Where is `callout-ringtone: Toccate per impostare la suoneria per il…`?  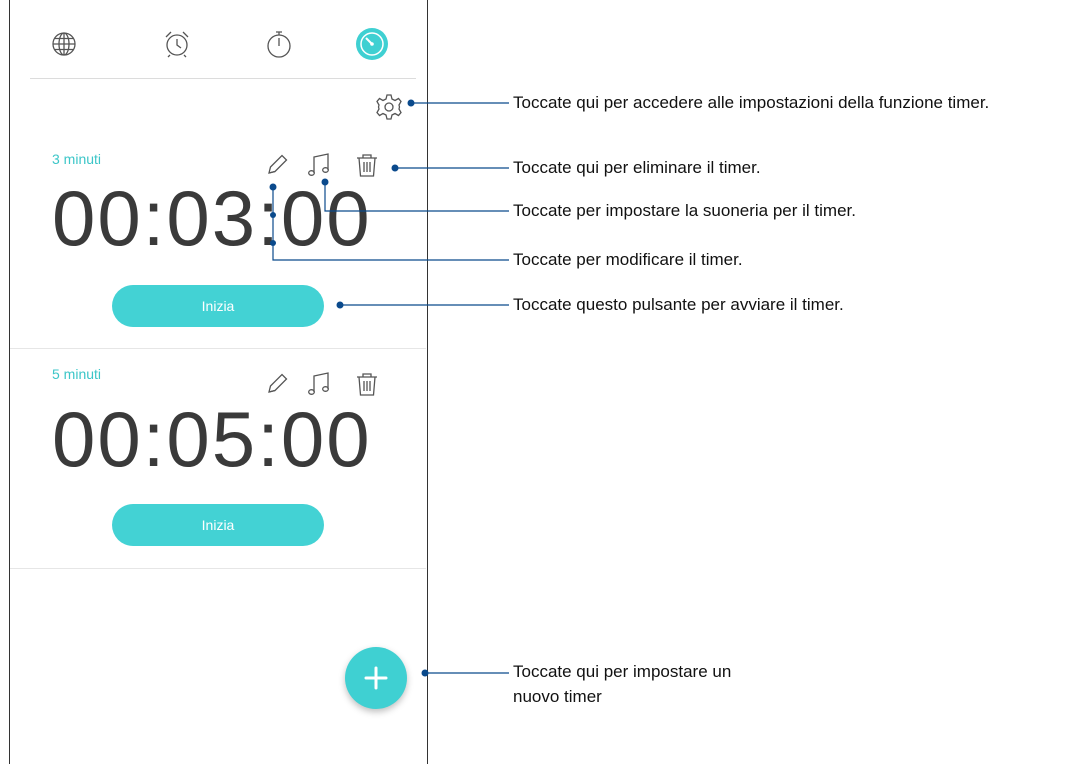 callout-ringtone: Toccate per impostare la suoneria per il… is located at coordinates (684, 210).